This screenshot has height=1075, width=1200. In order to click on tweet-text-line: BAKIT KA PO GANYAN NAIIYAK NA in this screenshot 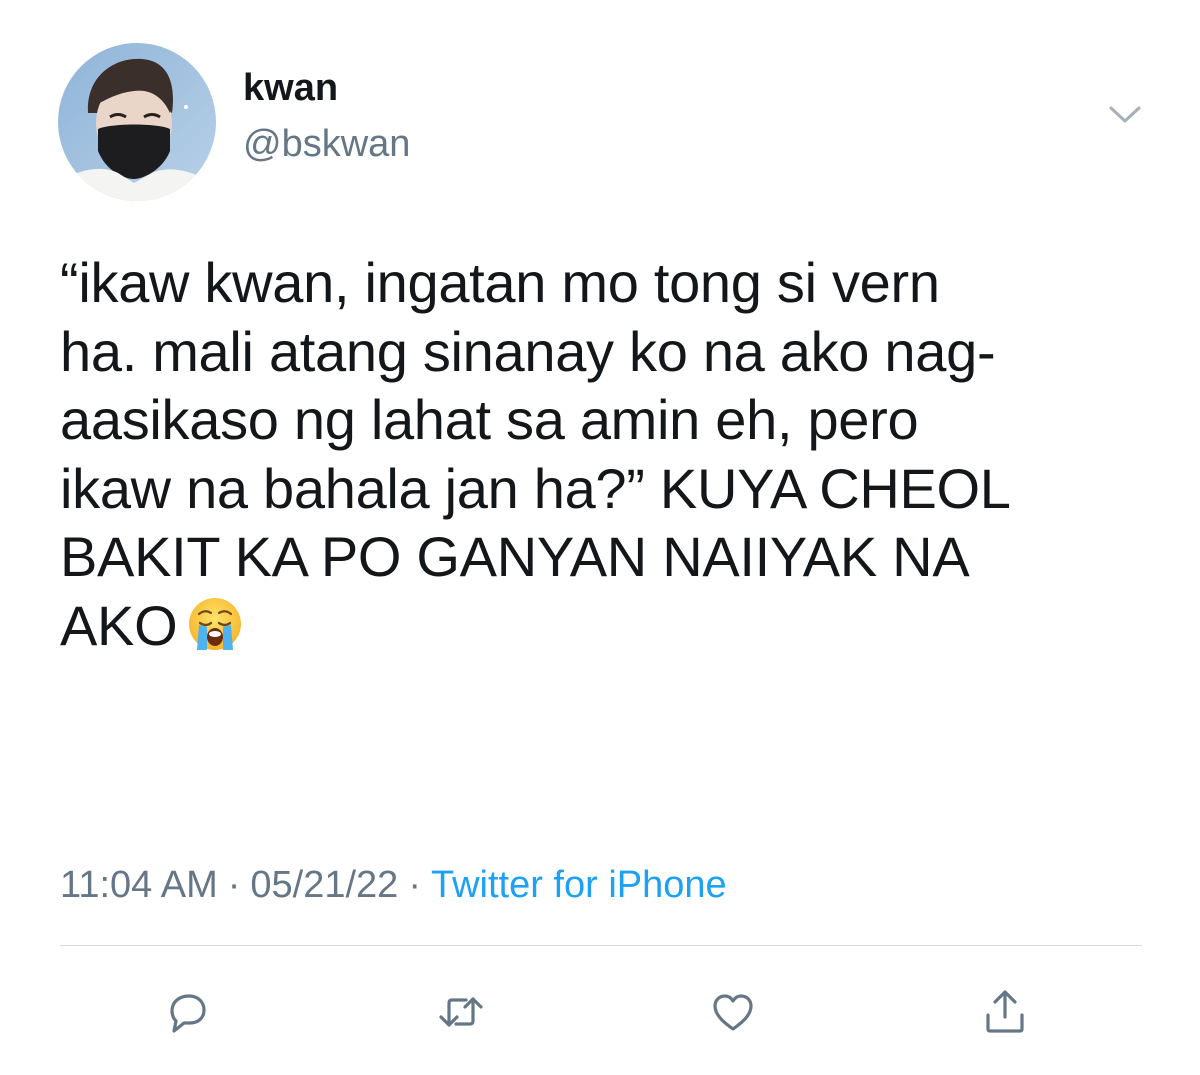, I will do `click(515, 556)`.